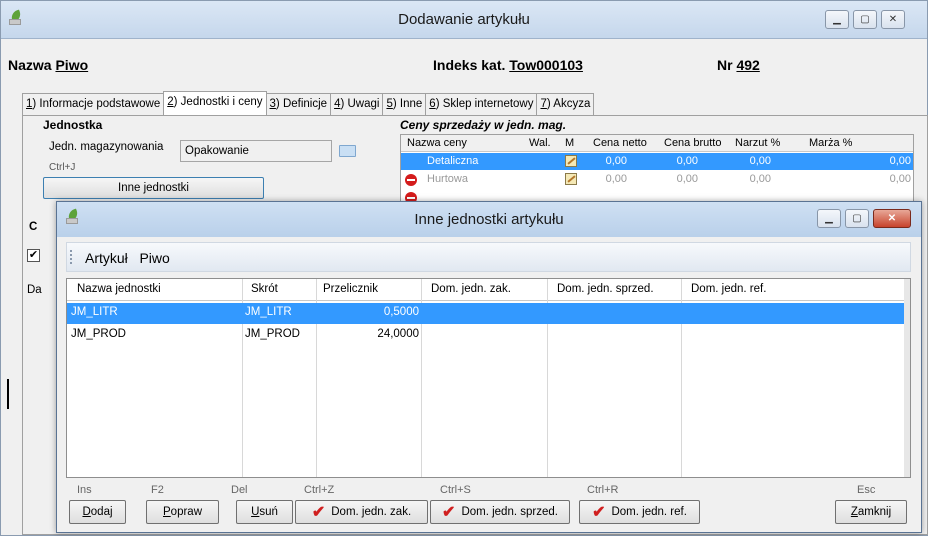  What do you see at coordinates (483, 125) in the screenshot?
I see `prices-group-title: Ceny sprzedaży w jedn. mag.` at bounding box center [483, 125].